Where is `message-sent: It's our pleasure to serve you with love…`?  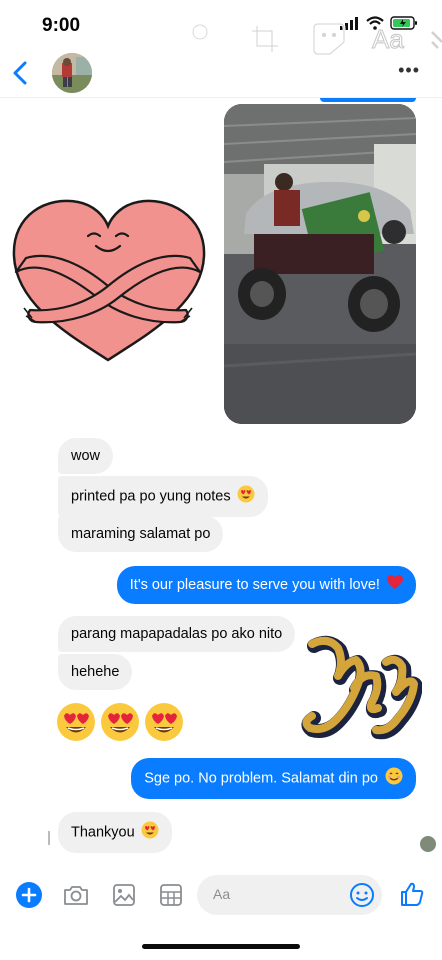 message-sent: It's our pleasure to serve you with love… is located at coordinates (266, 585).